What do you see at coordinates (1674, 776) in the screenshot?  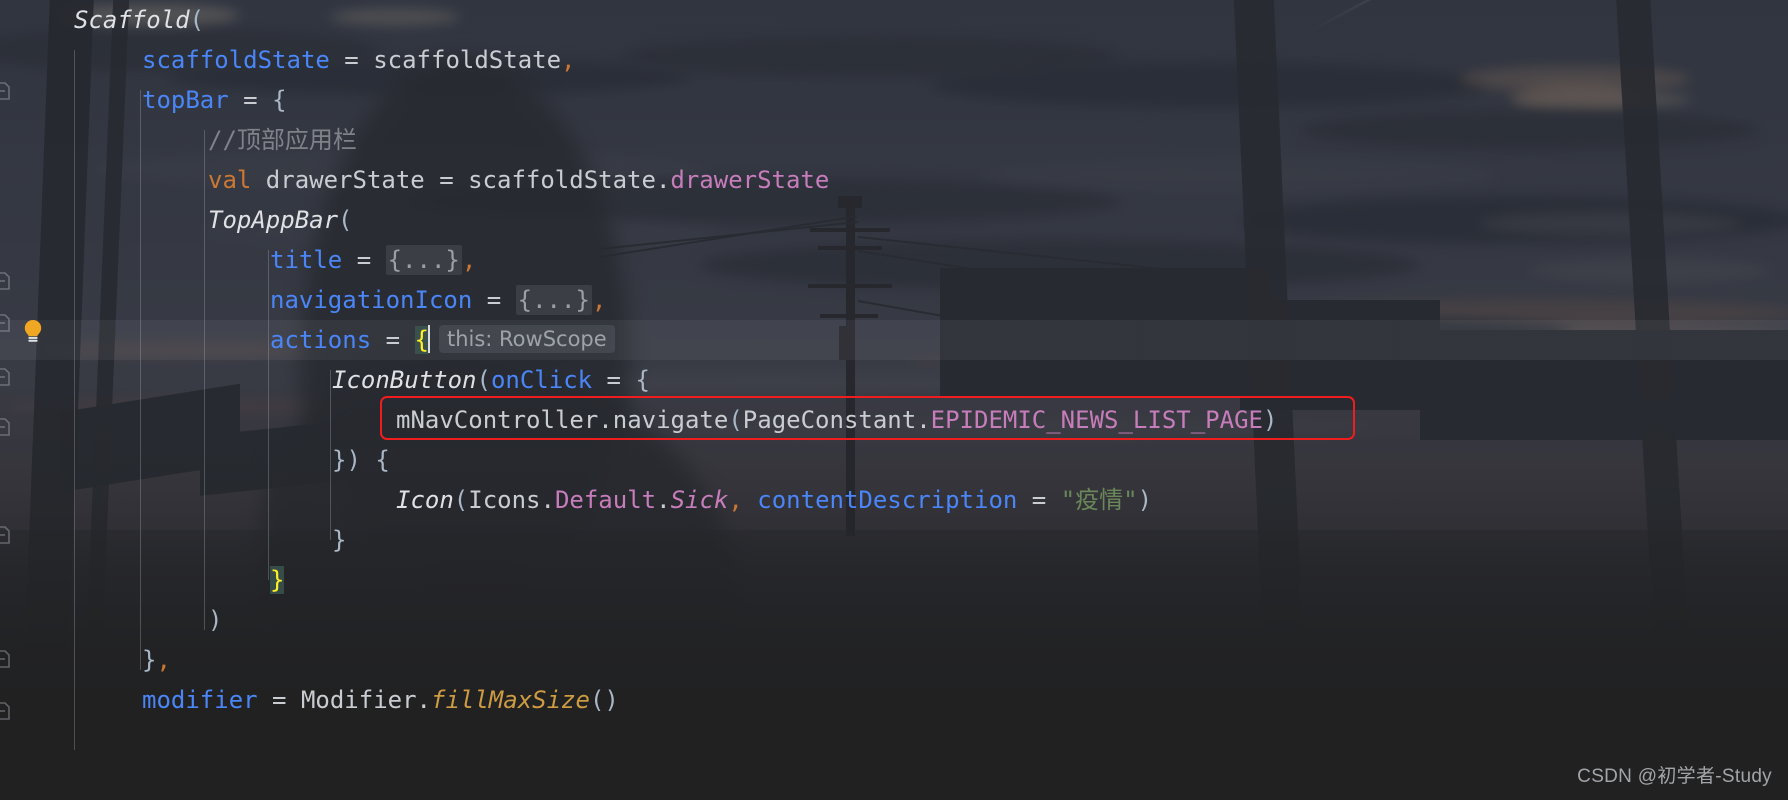 I see `watermark: CSDN @初学者-Study` at bounding box center [1674, 776].